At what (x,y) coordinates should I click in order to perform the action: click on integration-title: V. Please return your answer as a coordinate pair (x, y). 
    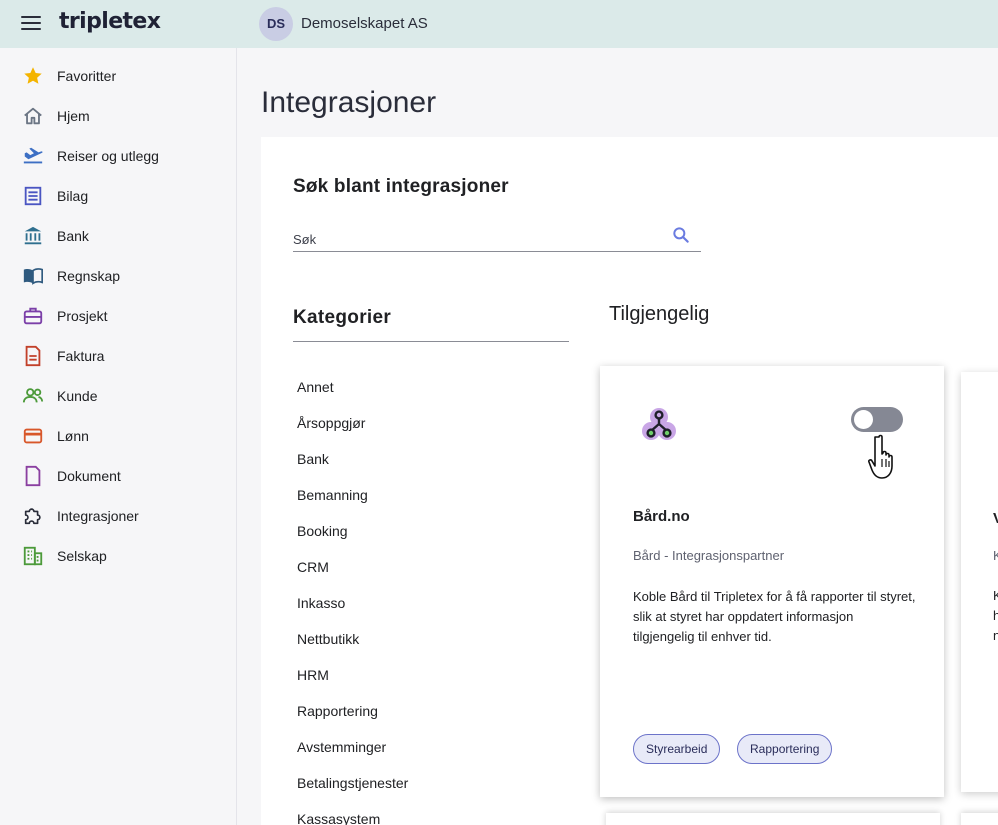
    Looking at the image, I should click on (995, 518).